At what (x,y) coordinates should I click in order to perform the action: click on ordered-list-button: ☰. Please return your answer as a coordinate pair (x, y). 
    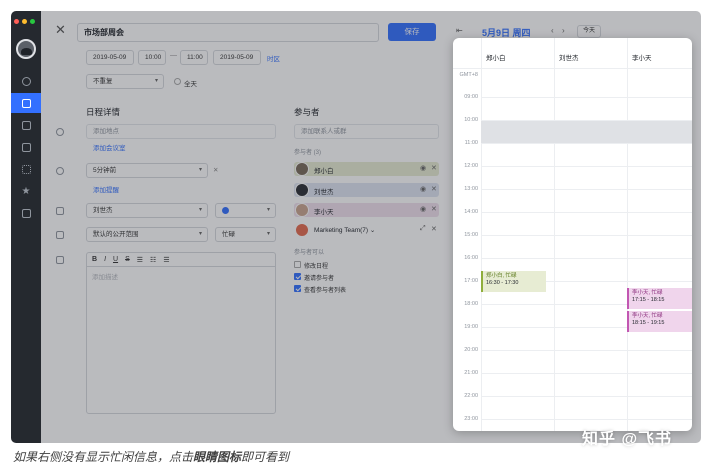
    Looking at the image, I should click on (140, 260).